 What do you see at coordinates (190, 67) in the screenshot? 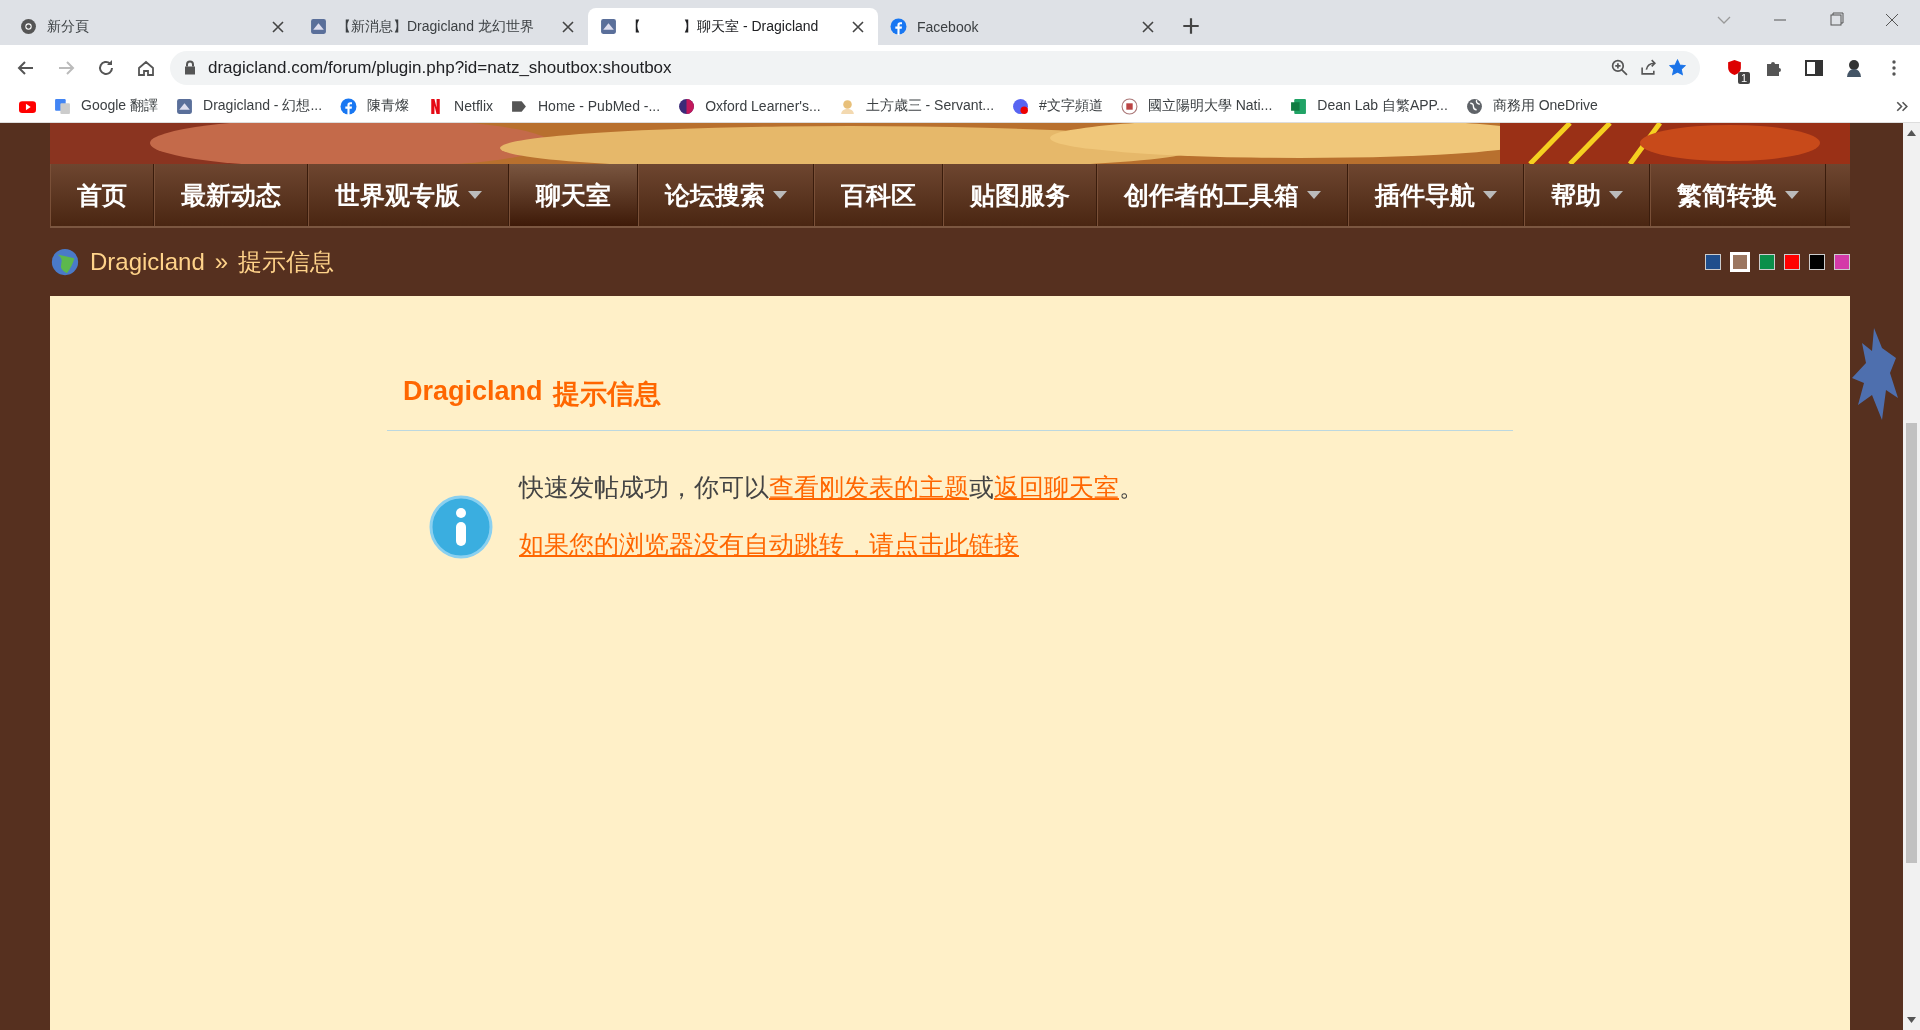
I see `lock-icon` at bounding box center [190, 67].